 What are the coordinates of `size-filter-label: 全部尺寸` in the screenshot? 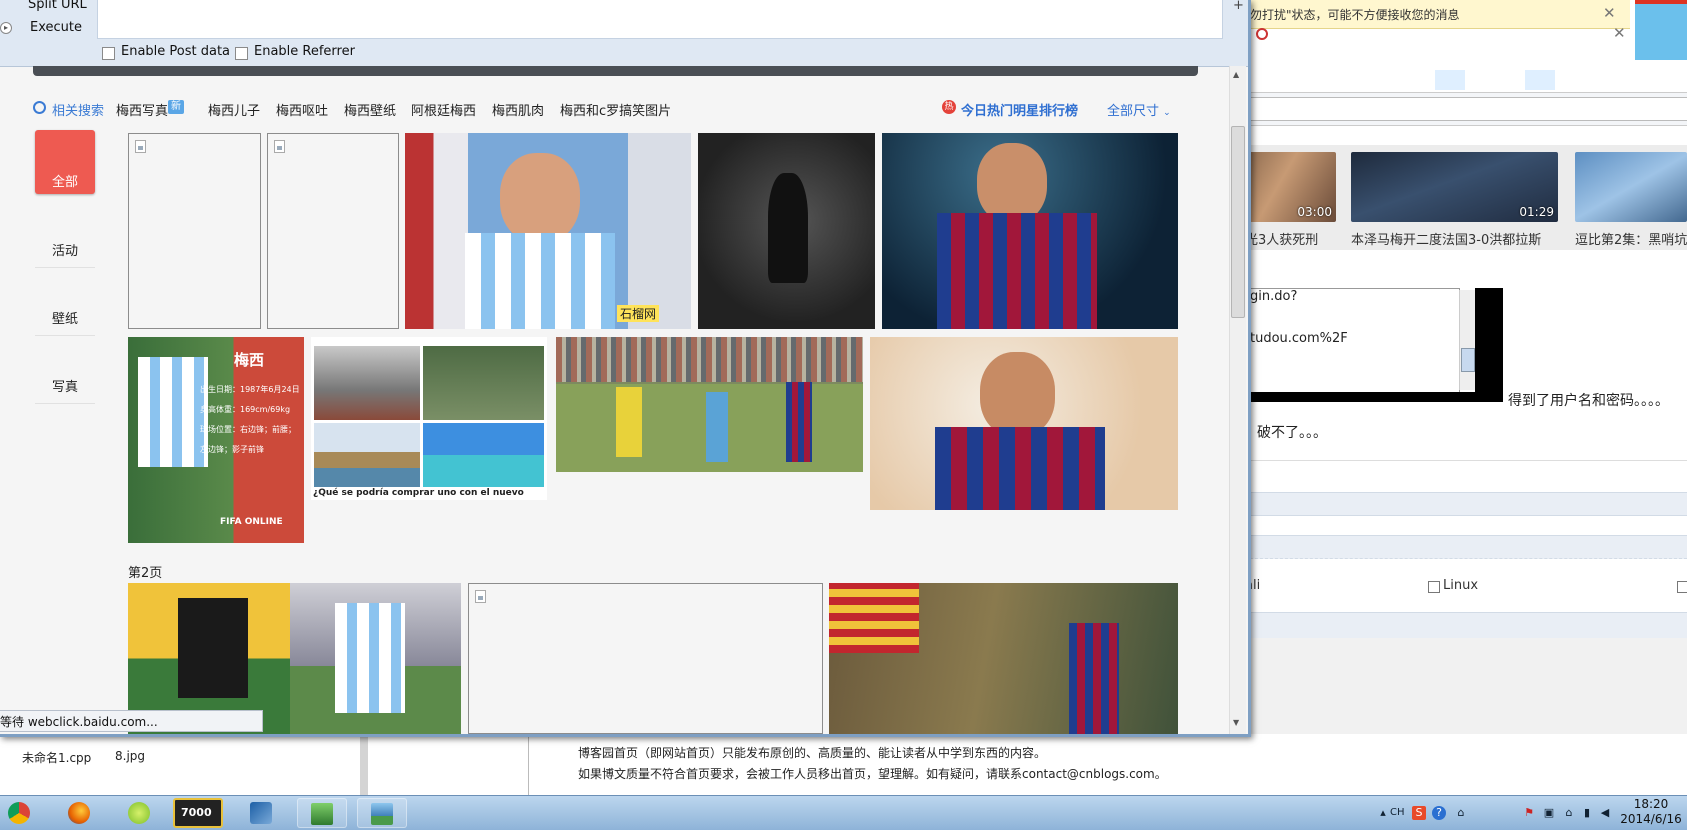 It's located at (1133, 111).